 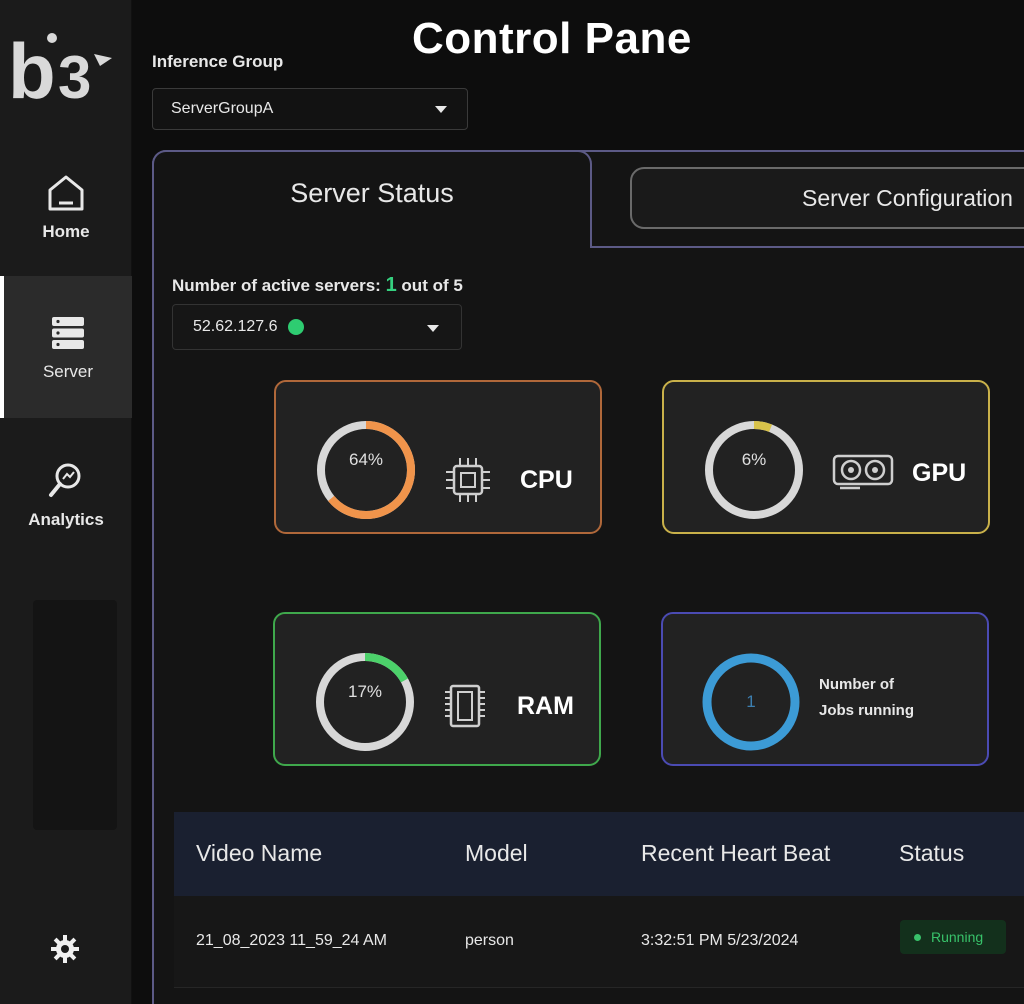 What do you see at coordinates (259, 853) in the screenshot?
I see `column-header-video-name: Video Name` at bounding box center [259, 853].